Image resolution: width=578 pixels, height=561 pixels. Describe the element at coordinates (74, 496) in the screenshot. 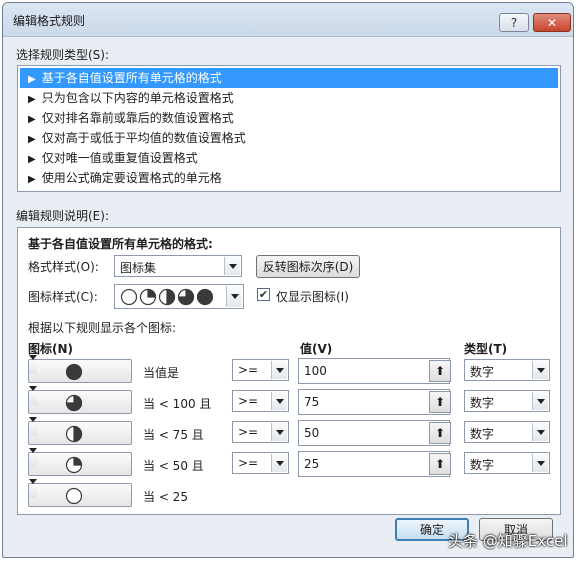

I see `empty-circle-icon` at that location.